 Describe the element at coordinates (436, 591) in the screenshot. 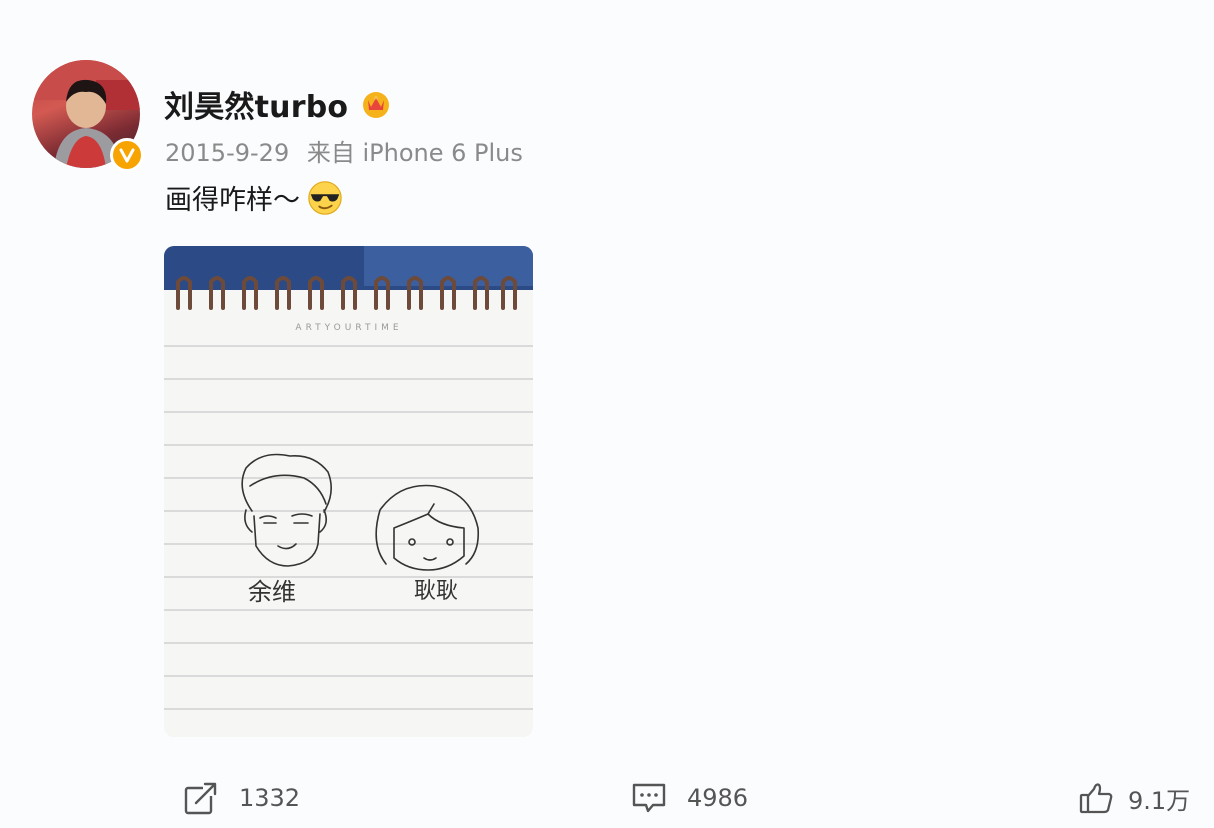

I see `right-caption: 耿耿` at that location.